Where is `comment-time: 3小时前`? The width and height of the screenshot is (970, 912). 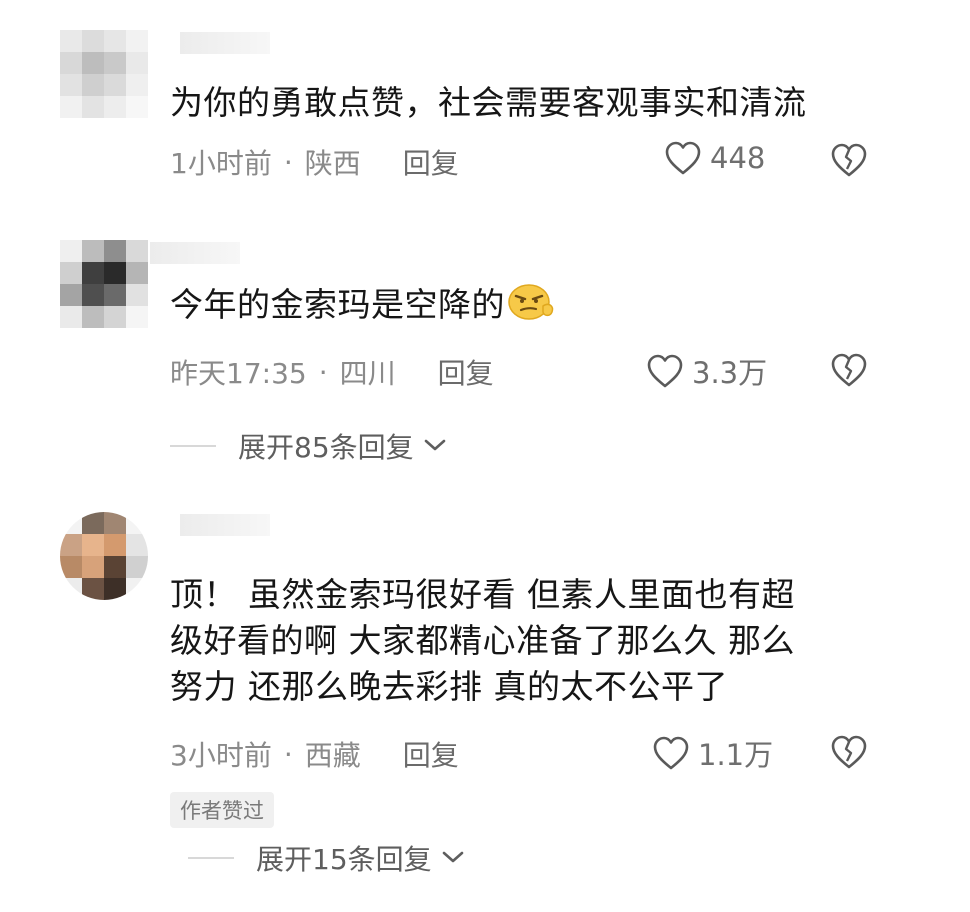
comment-time: 3小时前 is located at coordinates (221, 755).